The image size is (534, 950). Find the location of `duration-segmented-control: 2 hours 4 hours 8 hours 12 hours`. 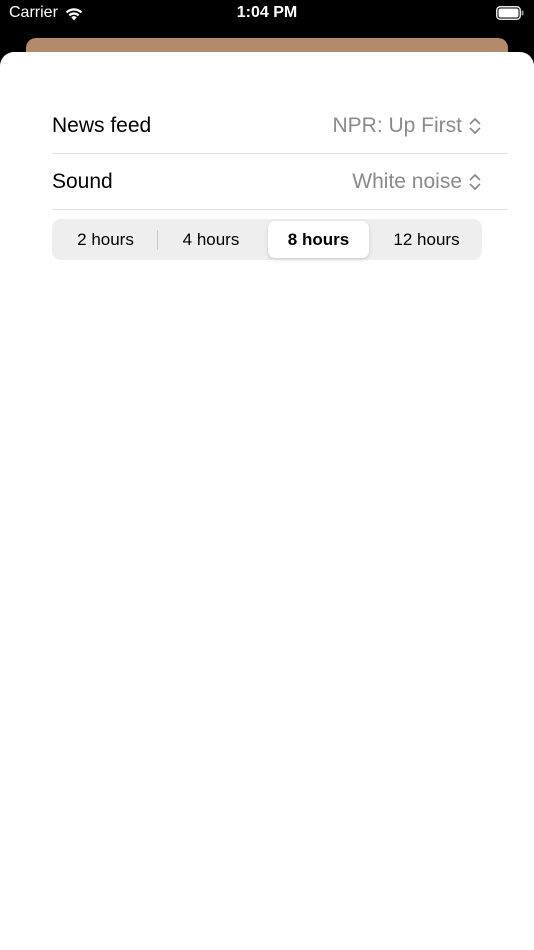

duration-segmented-control: 2 hours 4 hours 8 hours 12 hours is located at coordinates (267, 239).